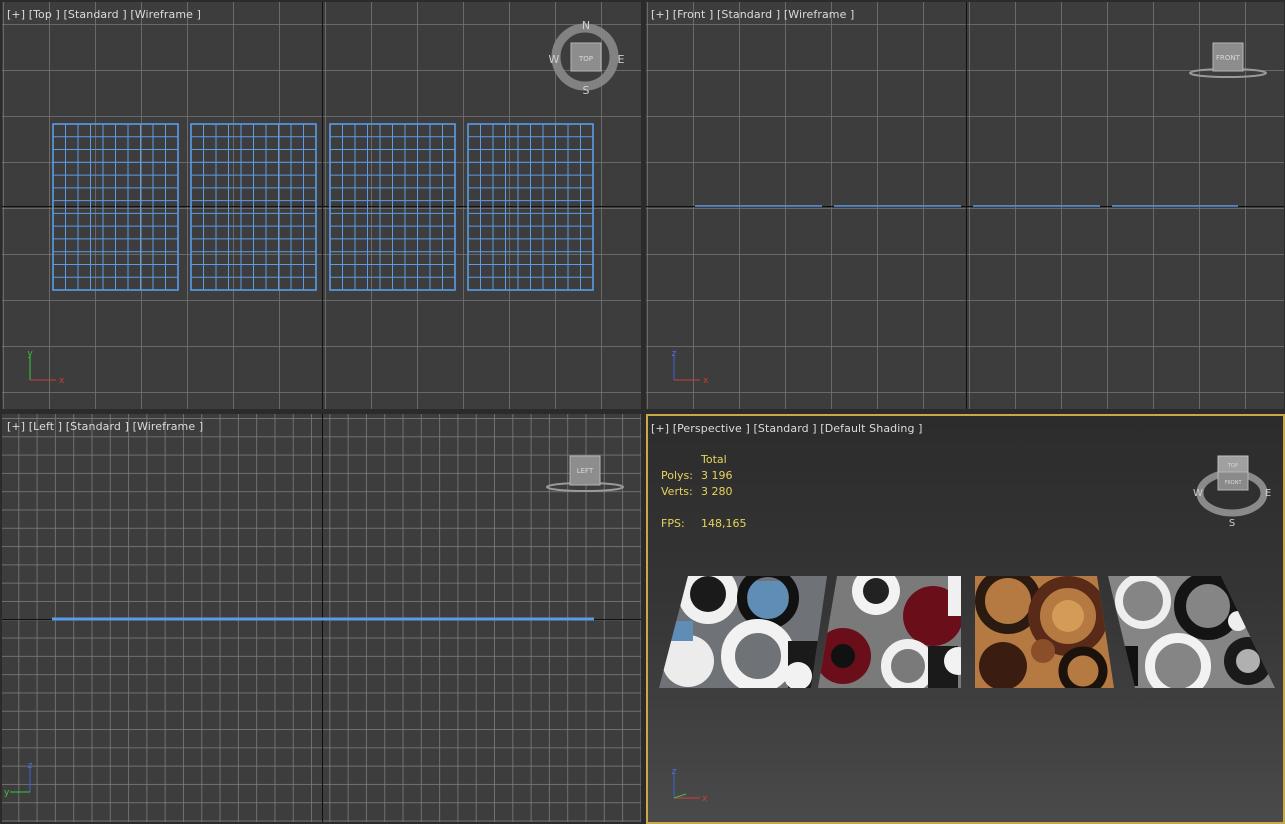  What do you see at coordinates (46, 367) in the screenshot?
I see `axis-tripod-top: y x` at bounding box center [46, 367].